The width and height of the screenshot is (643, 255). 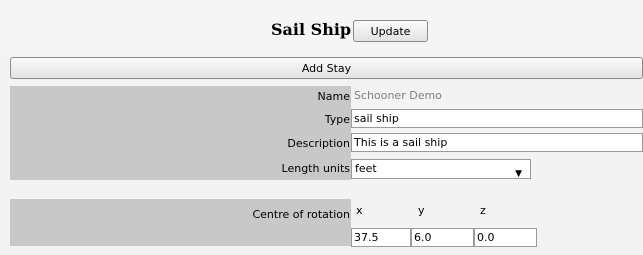 I want to click on chevron-down-icon: ▼, so click(x=518, y=174).